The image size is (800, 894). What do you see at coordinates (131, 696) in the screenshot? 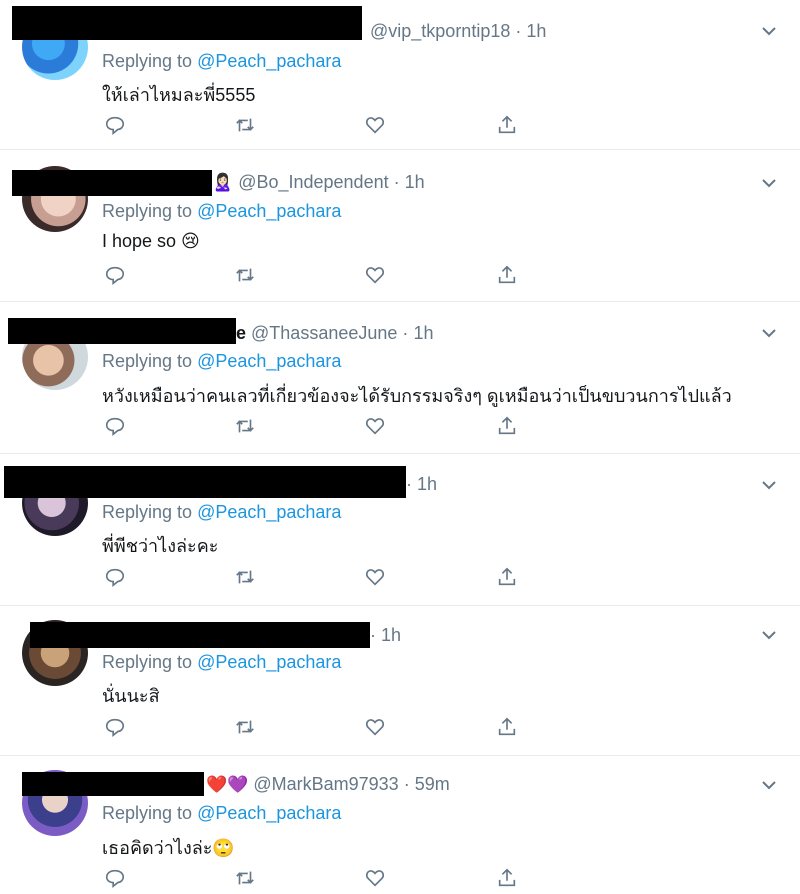
I see `tweet-text: นั่นนะสิ` at bounding box center [131, 696].